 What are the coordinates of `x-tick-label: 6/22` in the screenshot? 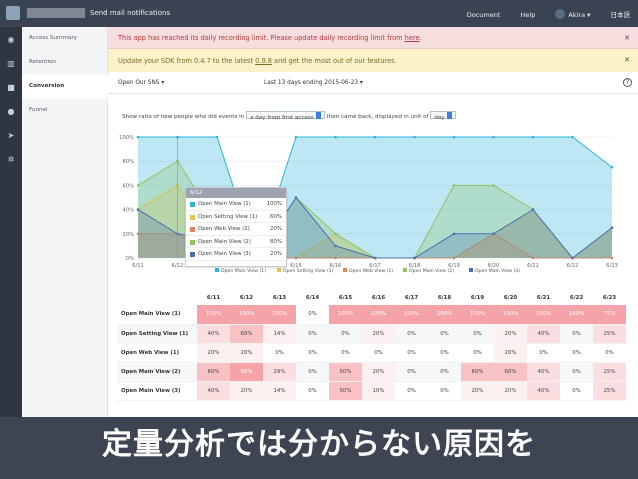 It's located at (573, 266).